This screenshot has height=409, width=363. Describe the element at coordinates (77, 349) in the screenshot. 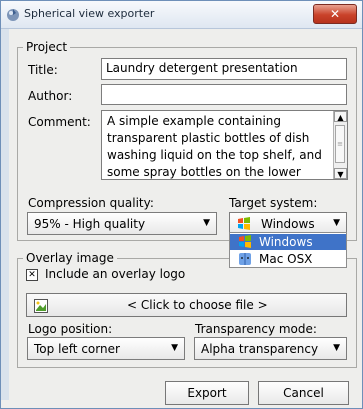

I see `logo-position-value: Top left corner` at that location.